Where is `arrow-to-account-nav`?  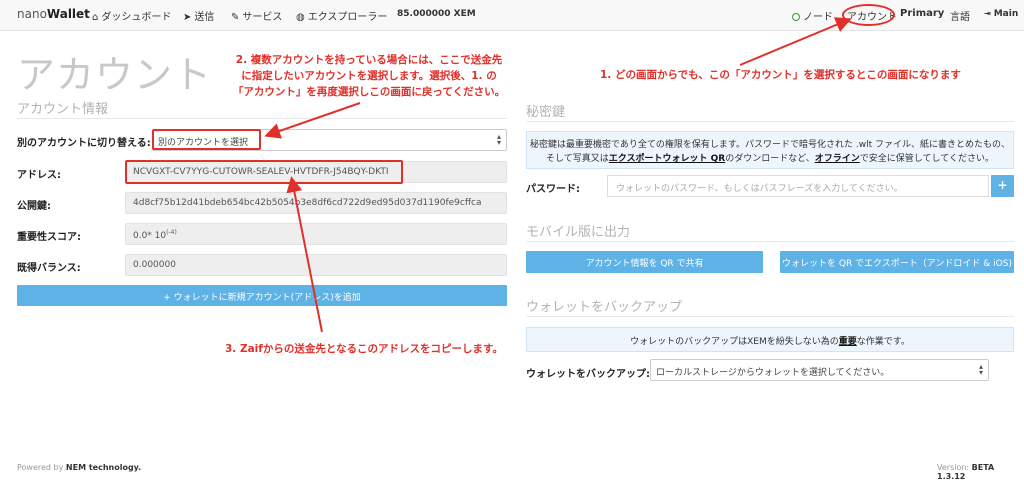 arrow-to-account-nav is located at coordinates (795, 41).